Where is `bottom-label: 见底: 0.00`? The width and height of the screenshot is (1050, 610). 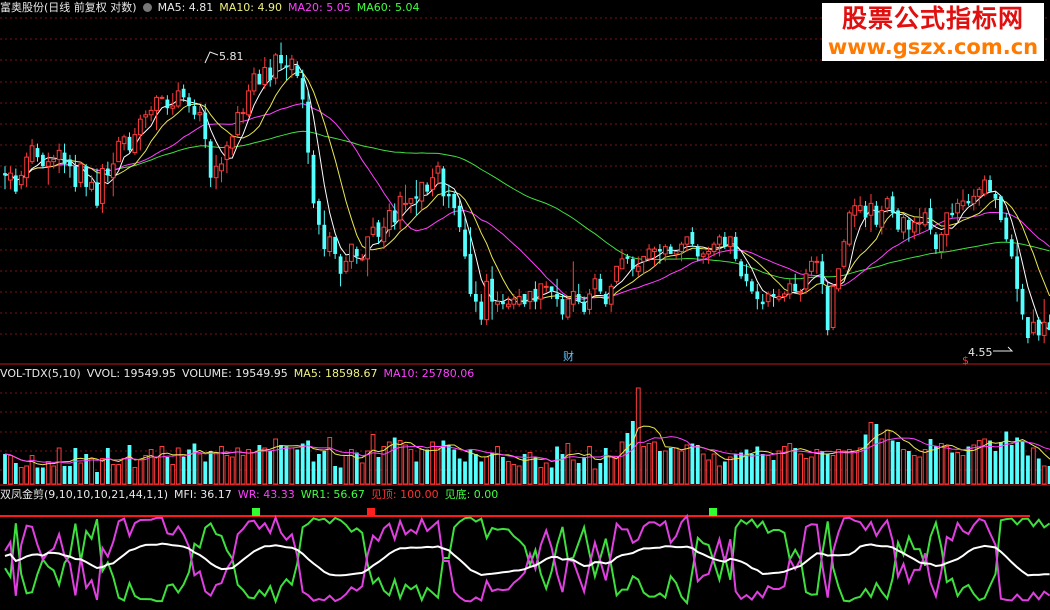
bottom-label: 见底: 0.00 is located at coordinates (471, 494).